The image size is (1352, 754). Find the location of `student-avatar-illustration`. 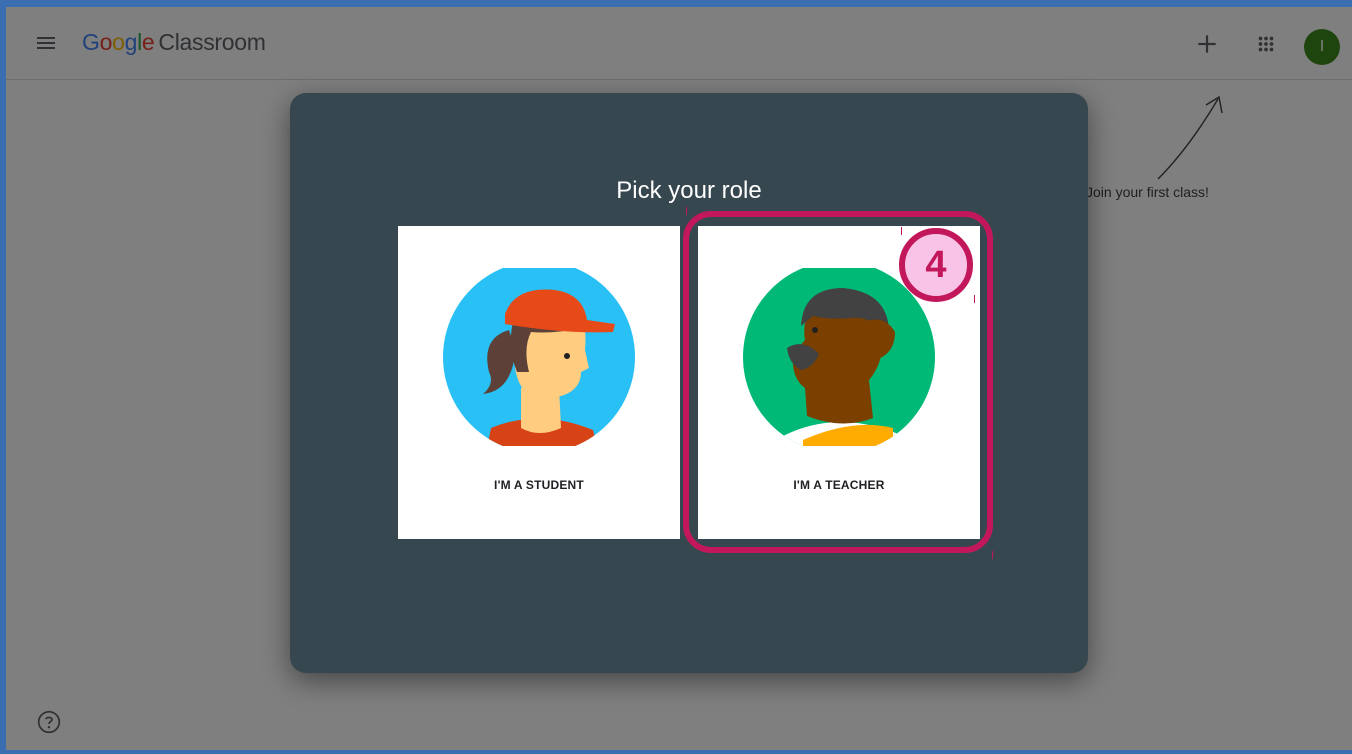

student-avatar-illustration is located at coordinates (539, 357).